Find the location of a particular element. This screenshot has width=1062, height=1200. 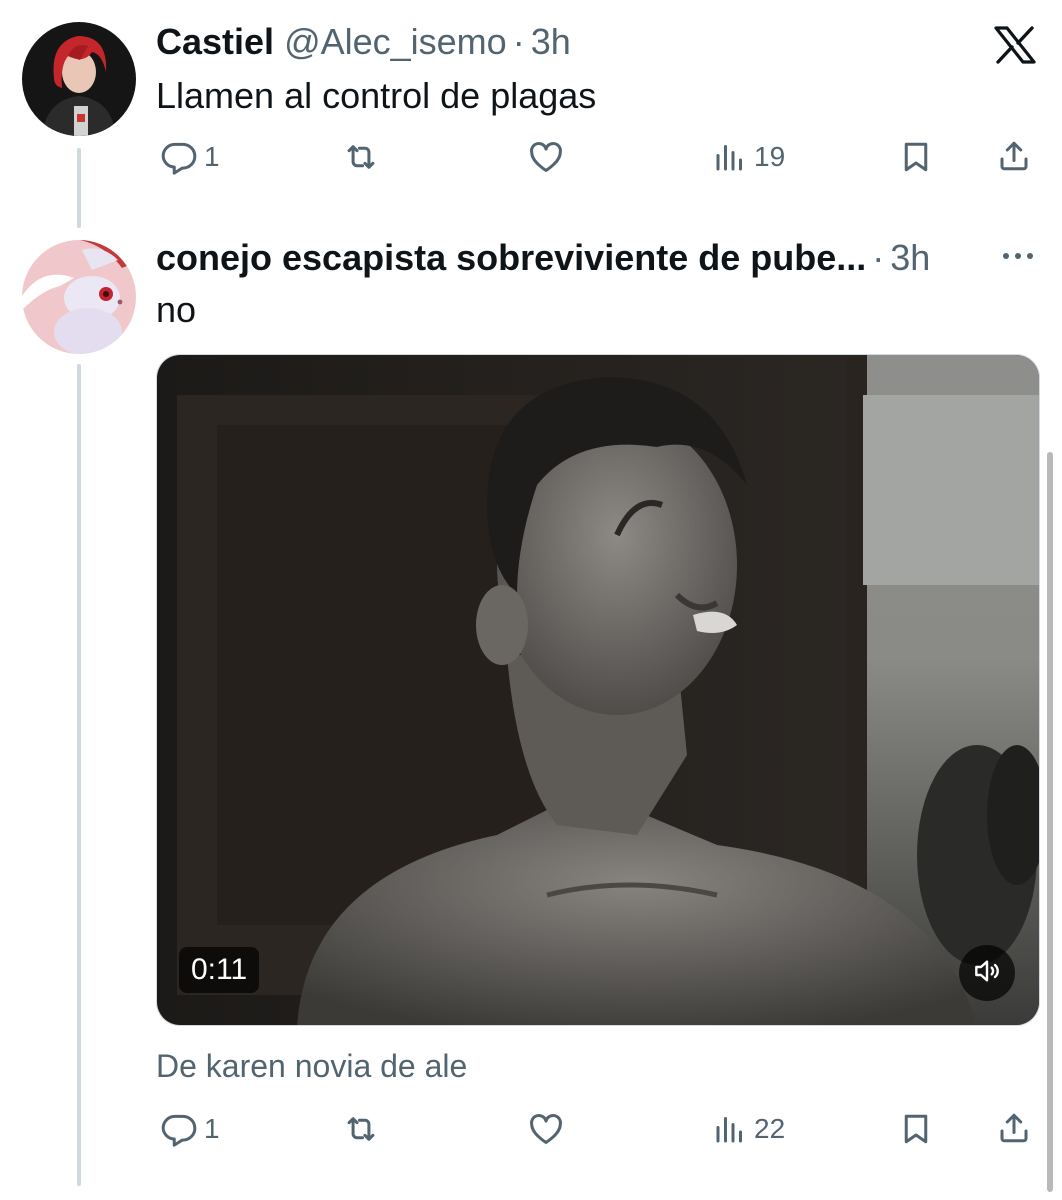

volume-muted-icon is located at coordinates (987, 973).